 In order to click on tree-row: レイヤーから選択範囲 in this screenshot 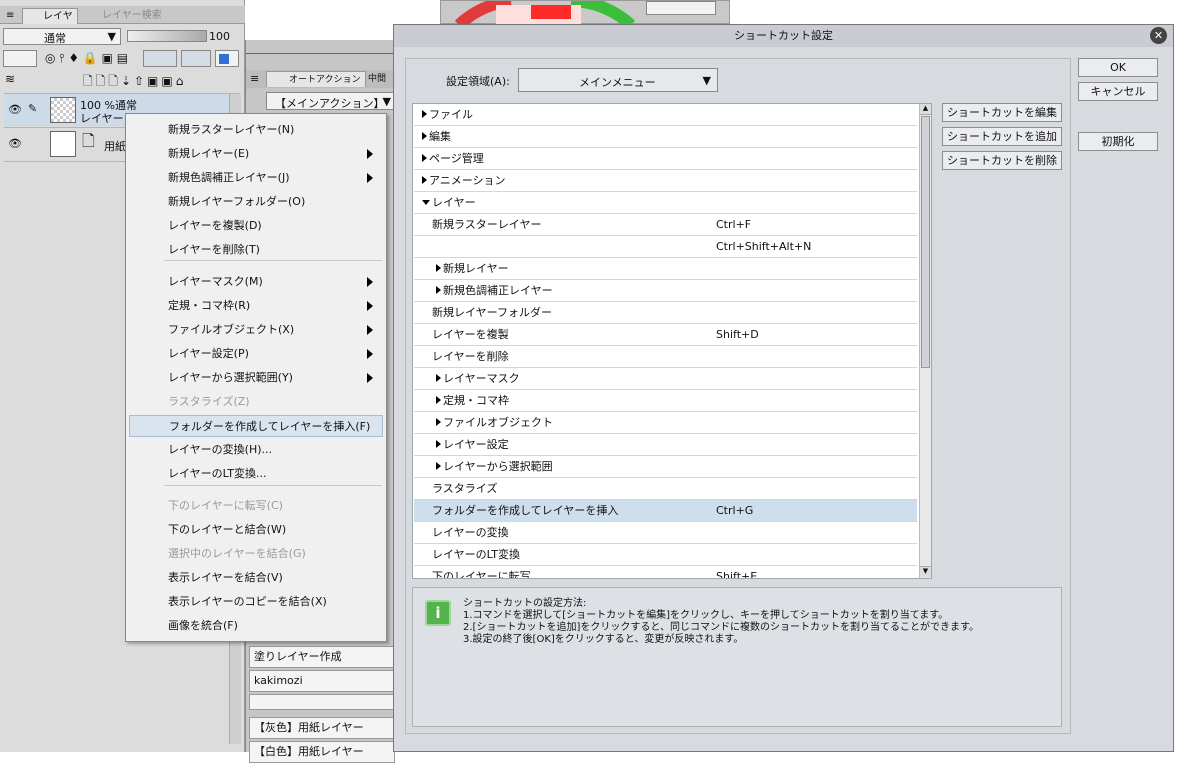, I will do `click(665, 467)`.